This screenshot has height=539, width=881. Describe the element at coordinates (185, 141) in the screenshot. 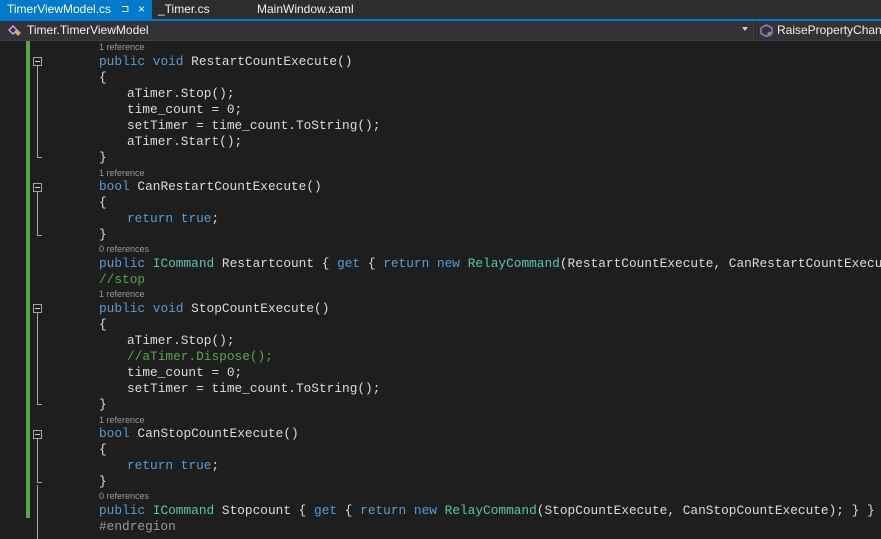

I see `code-line: aTimer.Start();` at that location.